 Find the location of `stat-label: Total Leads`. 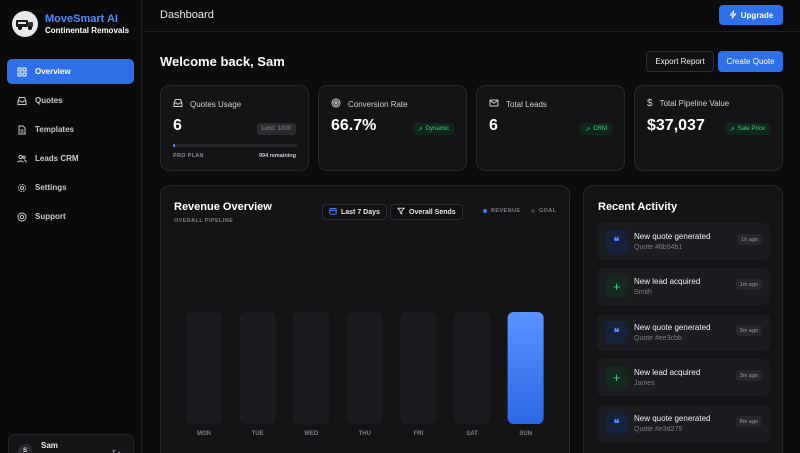

stat-label: Total Leads is located at coordinates (526, 104).